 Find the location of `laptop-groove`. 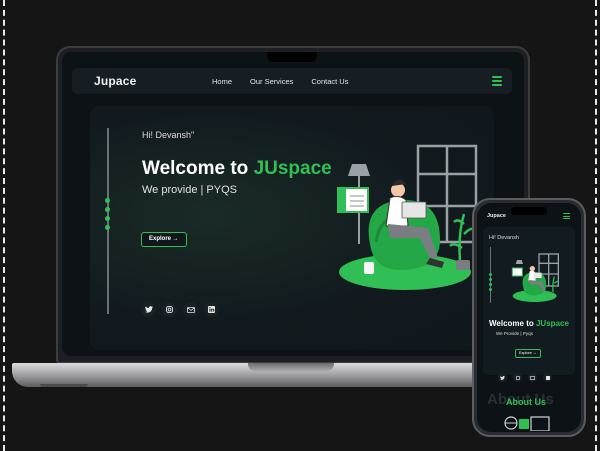

laptop-groove is located at coordinates (291, 367).